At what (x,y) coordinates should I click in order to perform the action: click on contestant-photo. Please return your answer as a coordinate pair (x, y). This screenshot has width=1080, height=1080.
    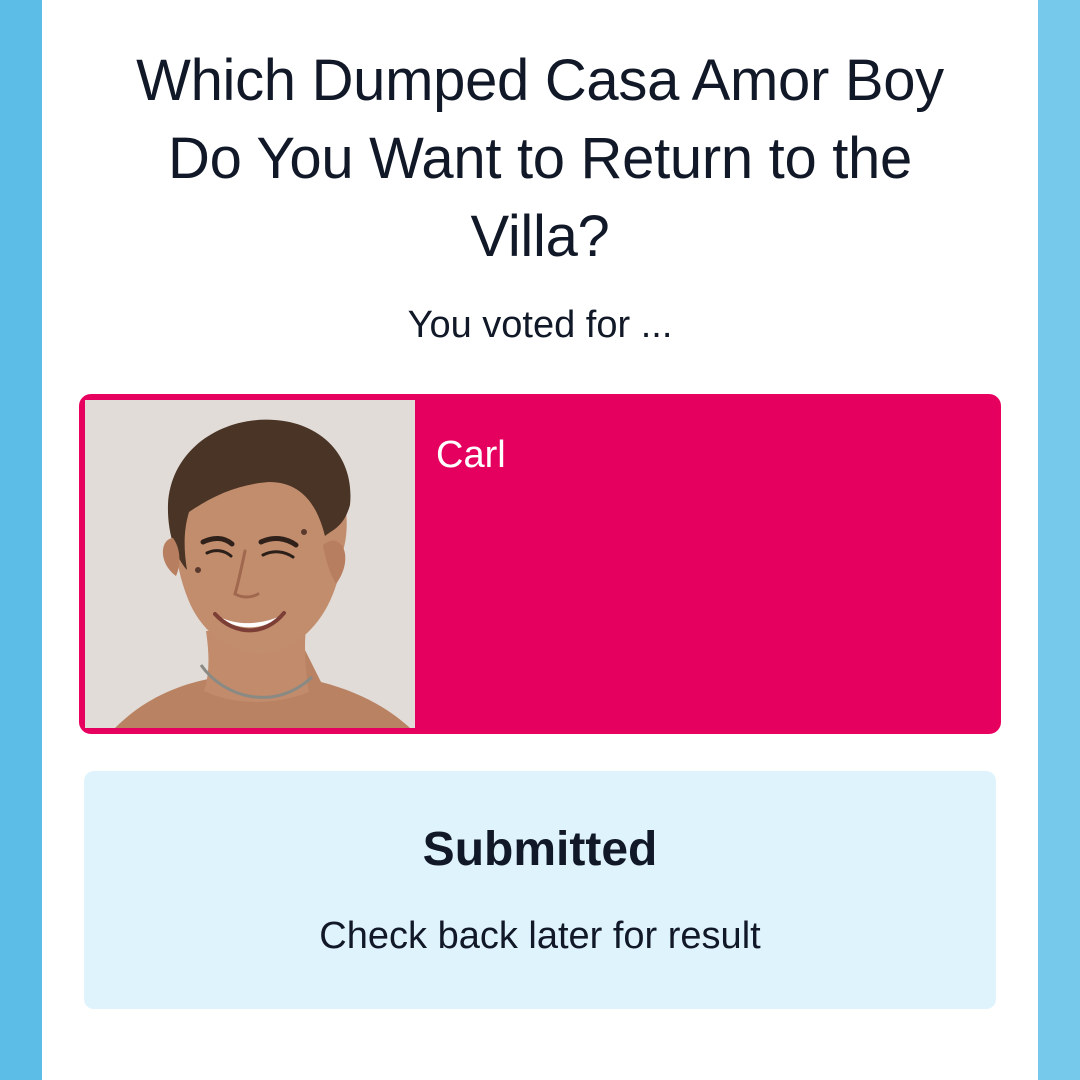
    Looking at the image, I should click on (250, 564).